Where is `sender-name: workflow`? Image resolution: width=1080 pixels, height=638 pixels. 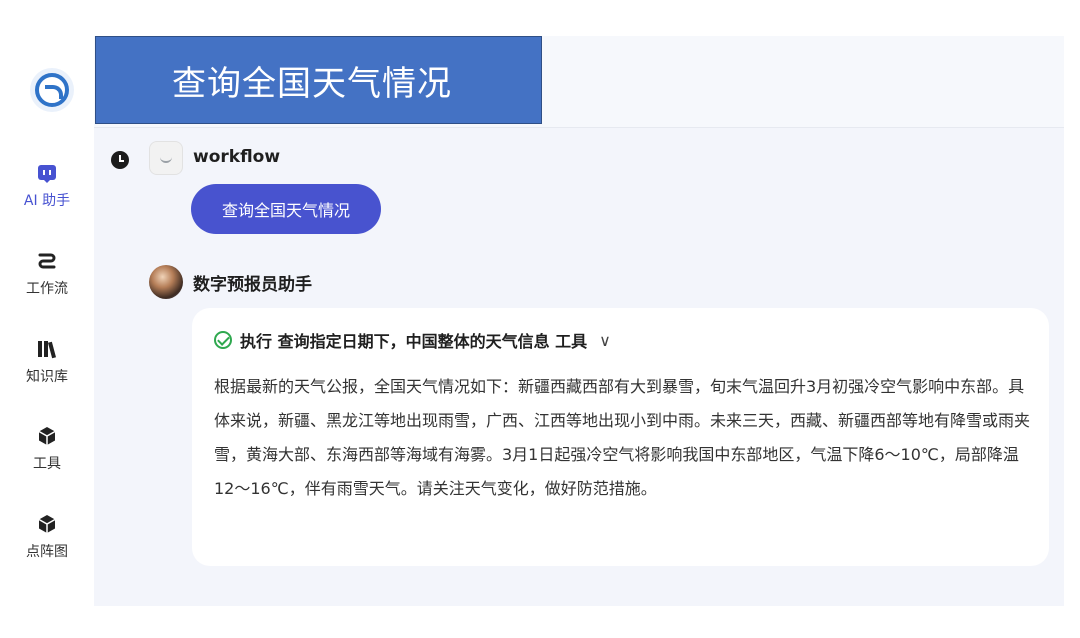
sender-name: workflow is located at coordinates (237, 157).